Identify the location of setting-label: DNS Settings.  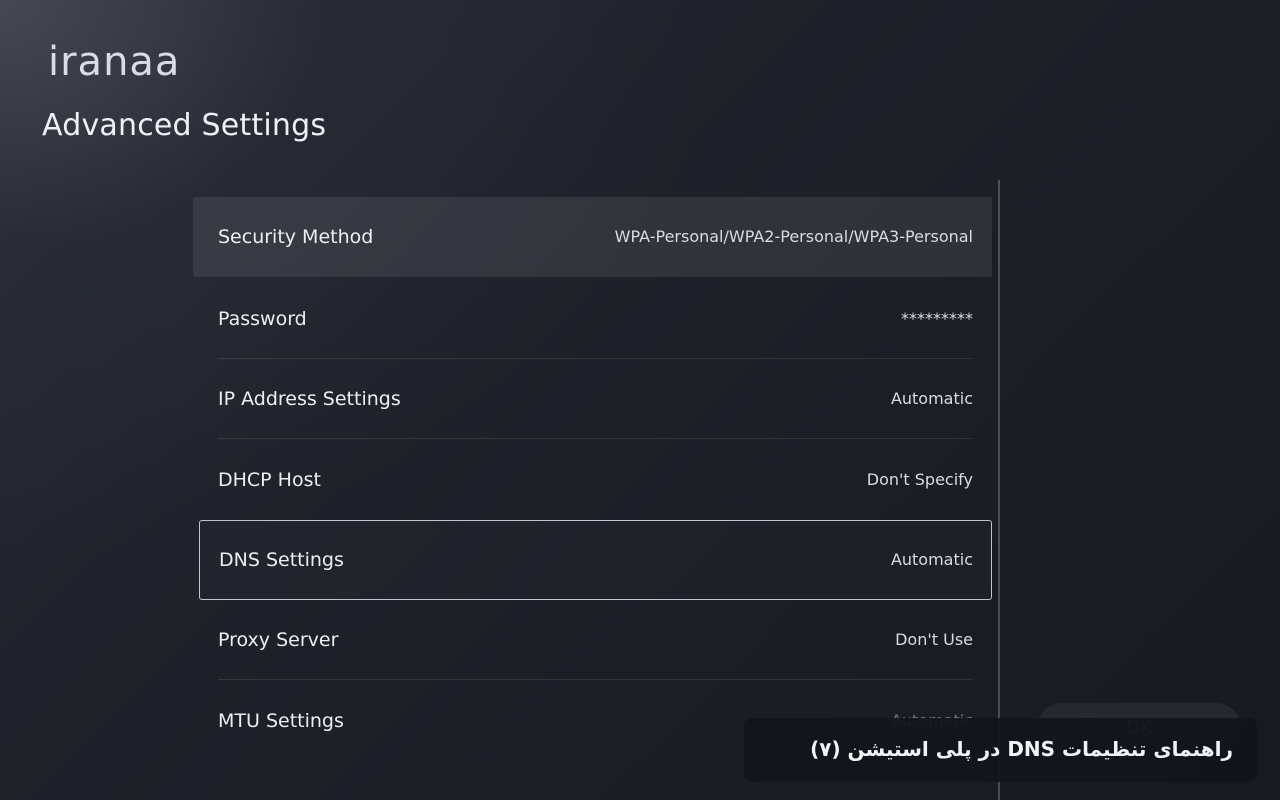
(281, 560).